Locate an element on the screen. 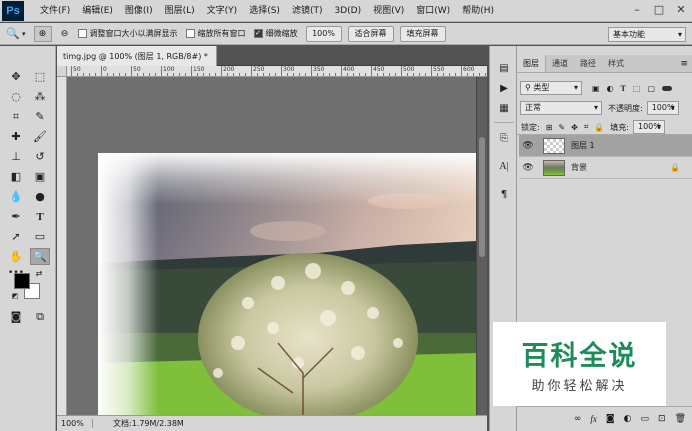 This screenshot has height=431, width=692. gradient-tool-icon: ▣ is located at coordinates (40, 176).